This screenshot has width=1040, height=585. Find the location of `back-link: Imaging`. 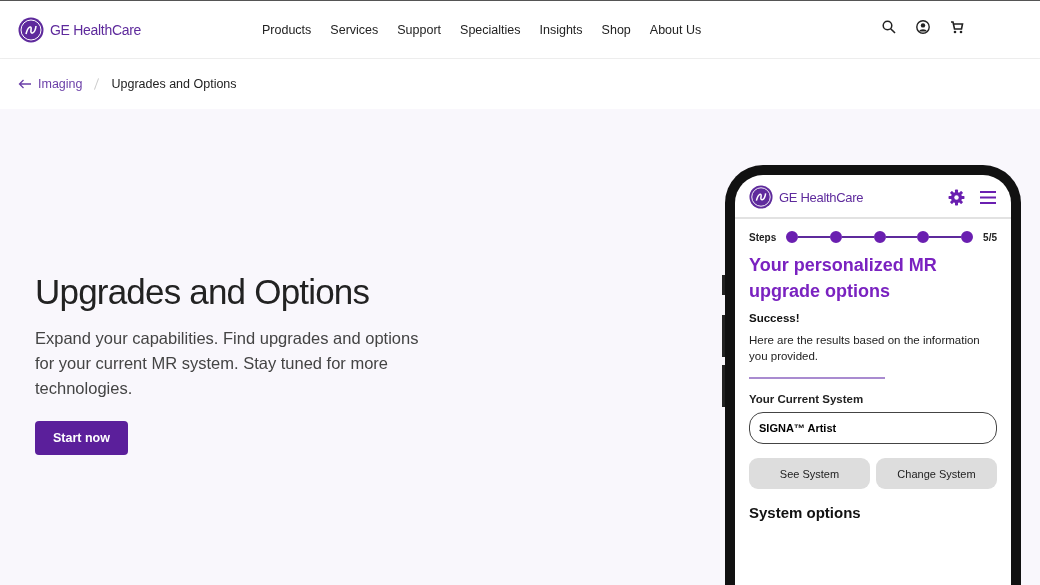

back-link: Imaging is located at coordinates (50, 84).